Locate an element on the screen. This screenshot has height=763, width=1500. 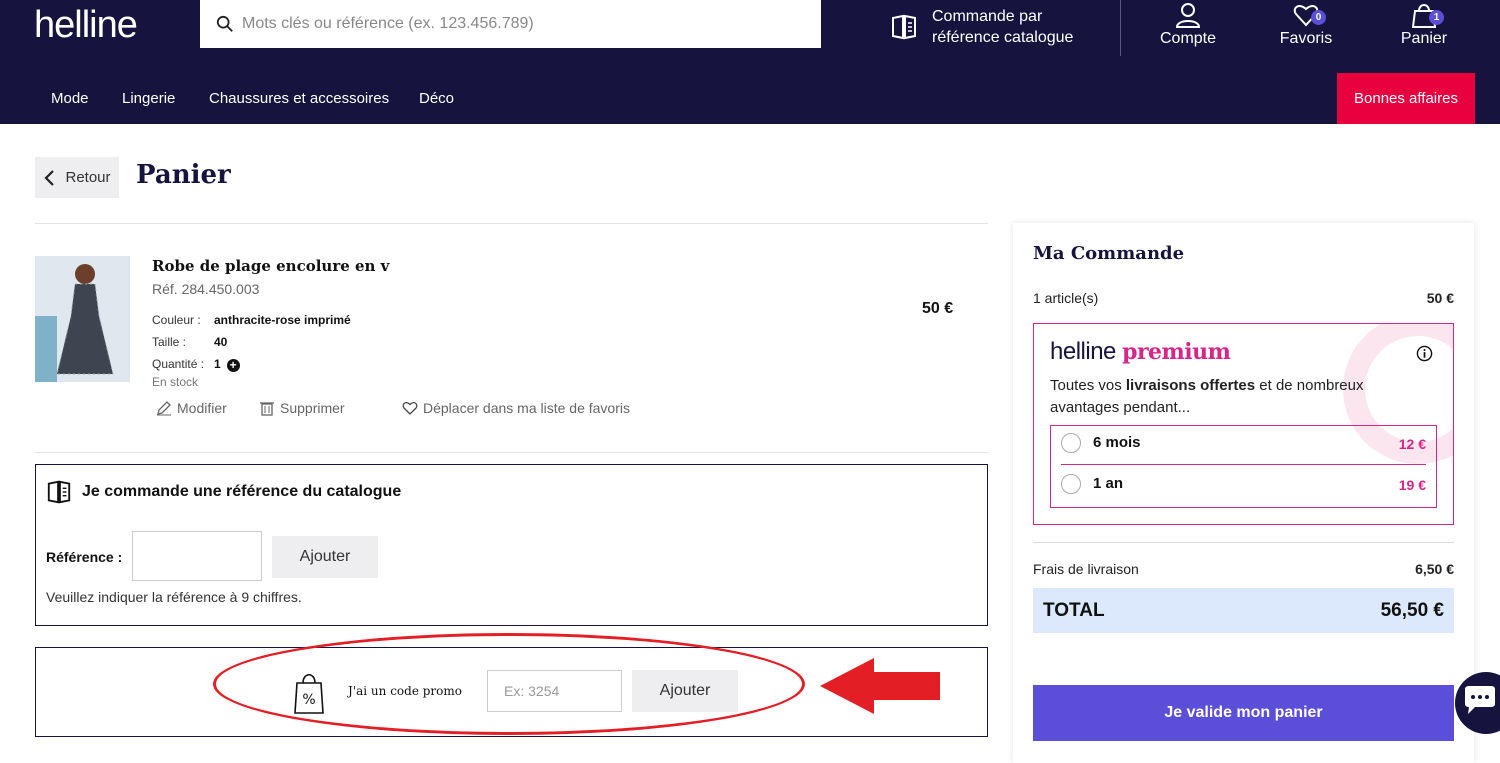
back-button: Retour is located at coordinates (77, 177).